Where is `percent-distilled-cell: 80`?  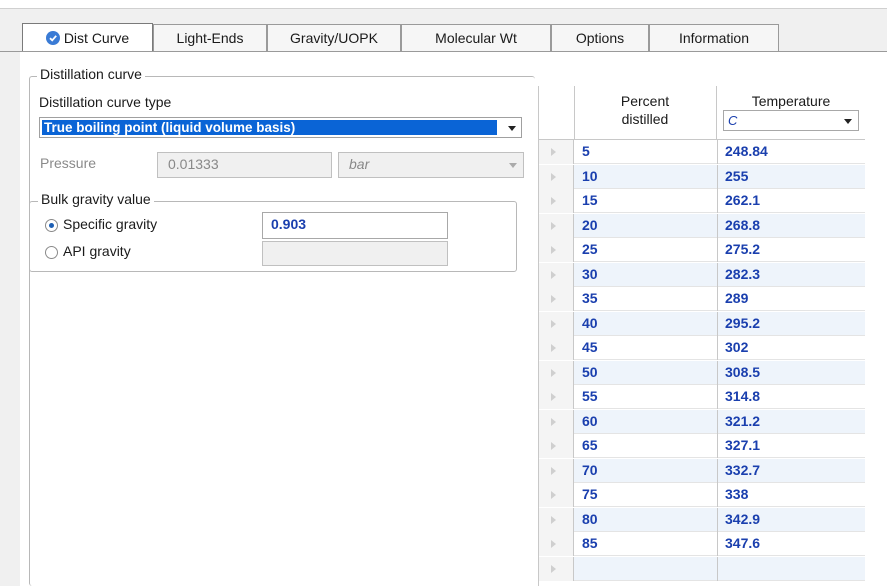
percent-distilled-cell: 80 is located at coordinates (590, 519).